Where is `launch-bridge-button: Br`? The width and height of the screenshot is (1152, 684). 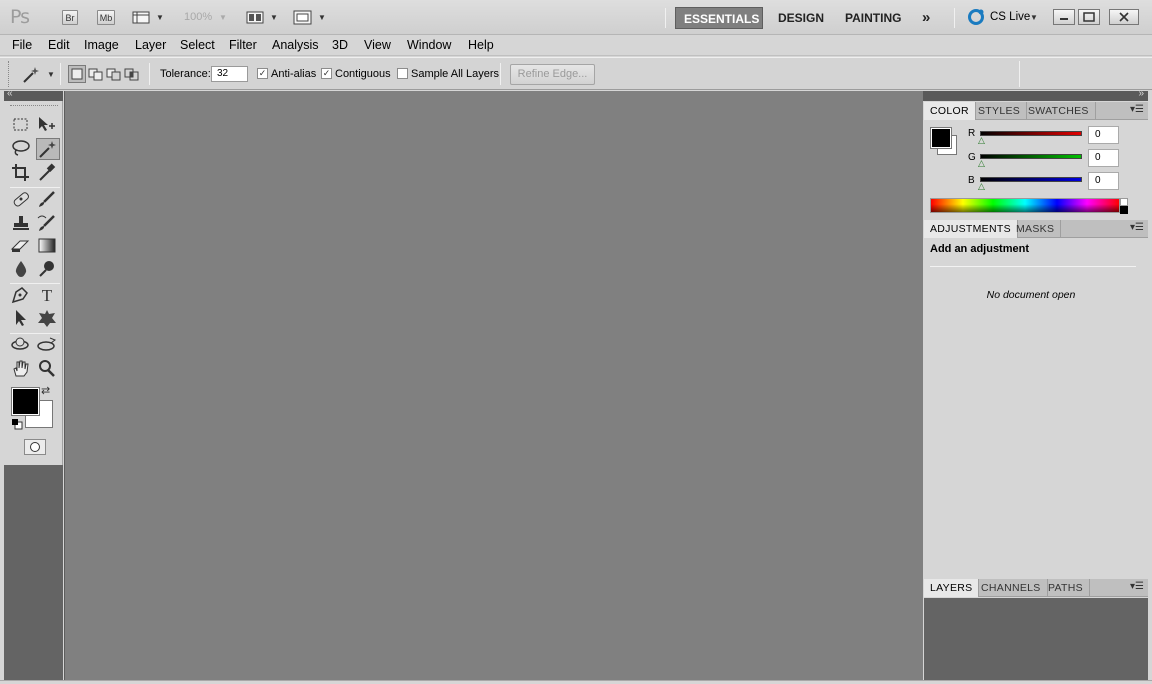 launch-bridge-button: Br is located at coordinates (70, 17).